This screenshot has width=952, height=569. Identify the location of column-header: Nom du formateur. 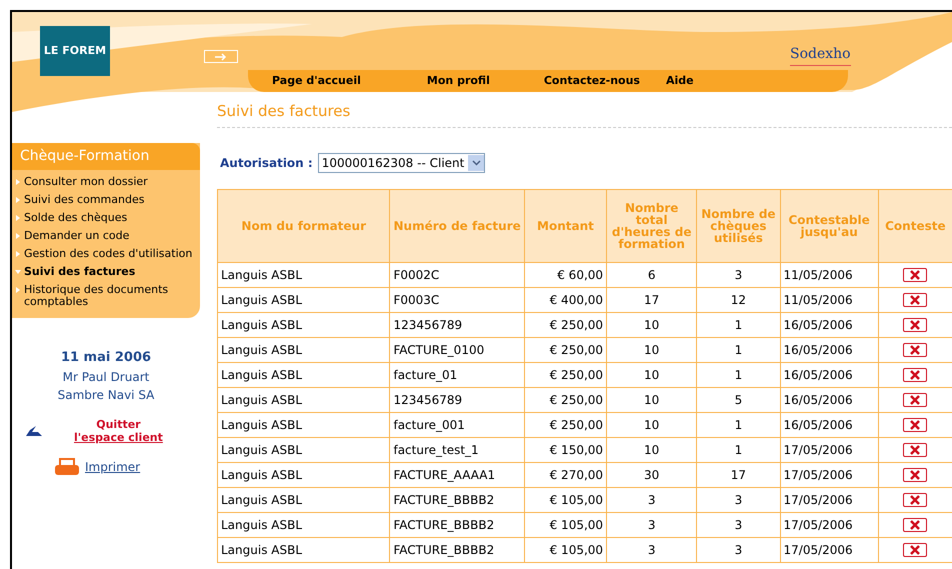
(304, 225).